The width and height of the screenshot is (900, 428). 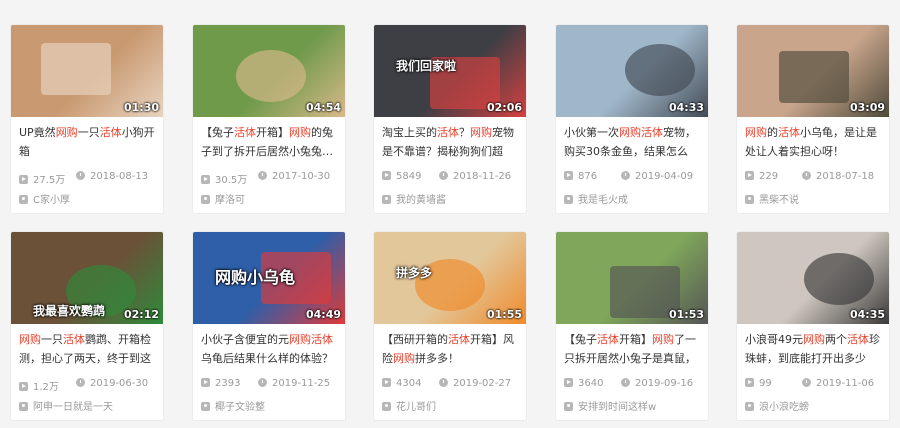 What do you see at coordinates (814, 142) in the screenshot?
I see `video-title: 网购的活体小乌龟，是让是处让人着实担心呀！` at bounding box center [814, 142].